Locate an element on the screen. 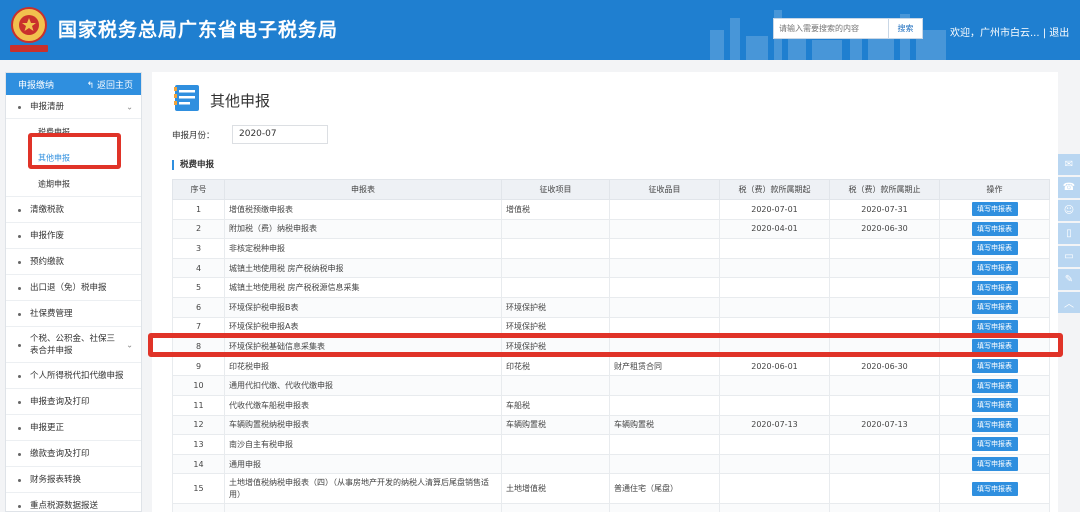  chat-icon: ✉ is located at coordinates (1069, 164).